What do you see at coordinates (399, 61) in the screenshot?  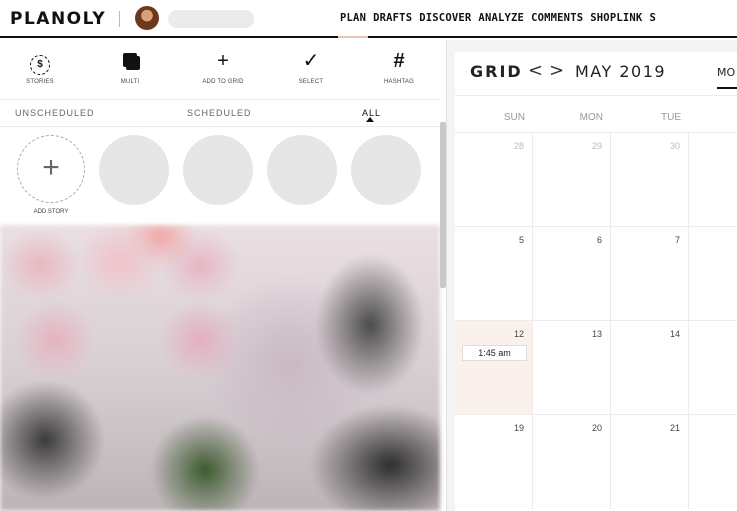 I see `hashtag-icon: #` at bounding box center [399, 61].